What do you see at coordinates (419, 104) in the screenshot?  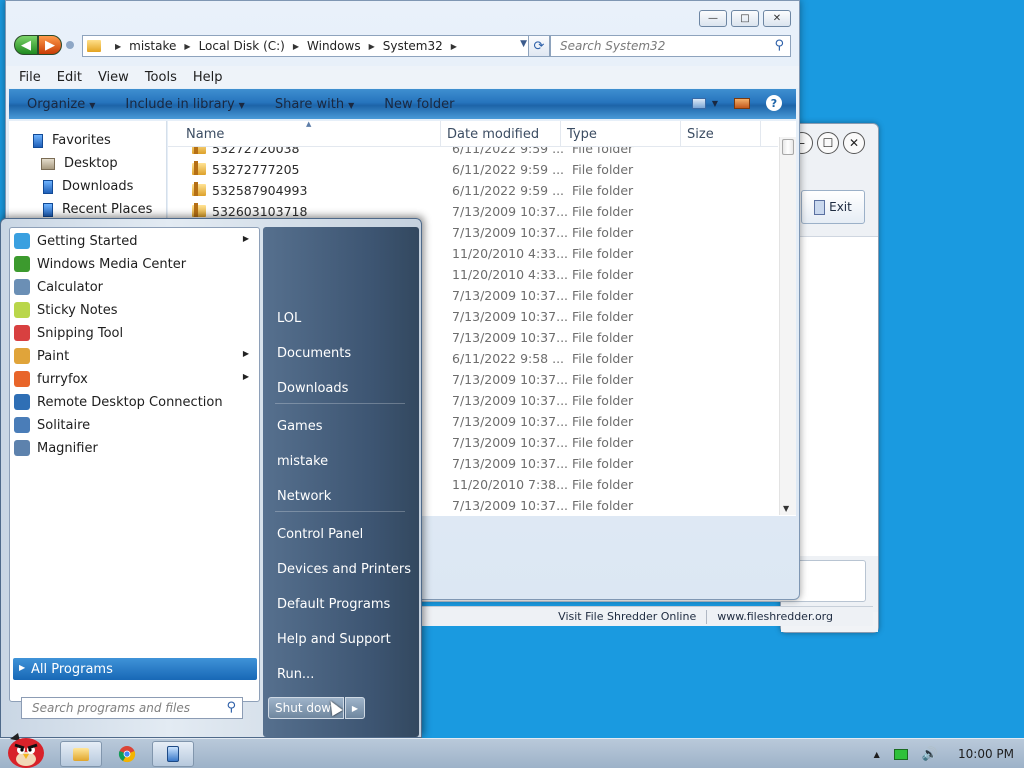 I see `new-folder-button: New folder` at bounding box center [419, 104].